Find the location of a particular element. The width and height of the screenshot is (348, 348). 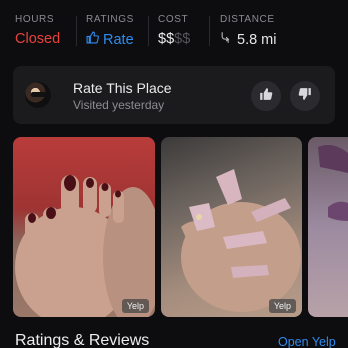

hours-stat: HOURS Closed is located at coordinates (37, 30).